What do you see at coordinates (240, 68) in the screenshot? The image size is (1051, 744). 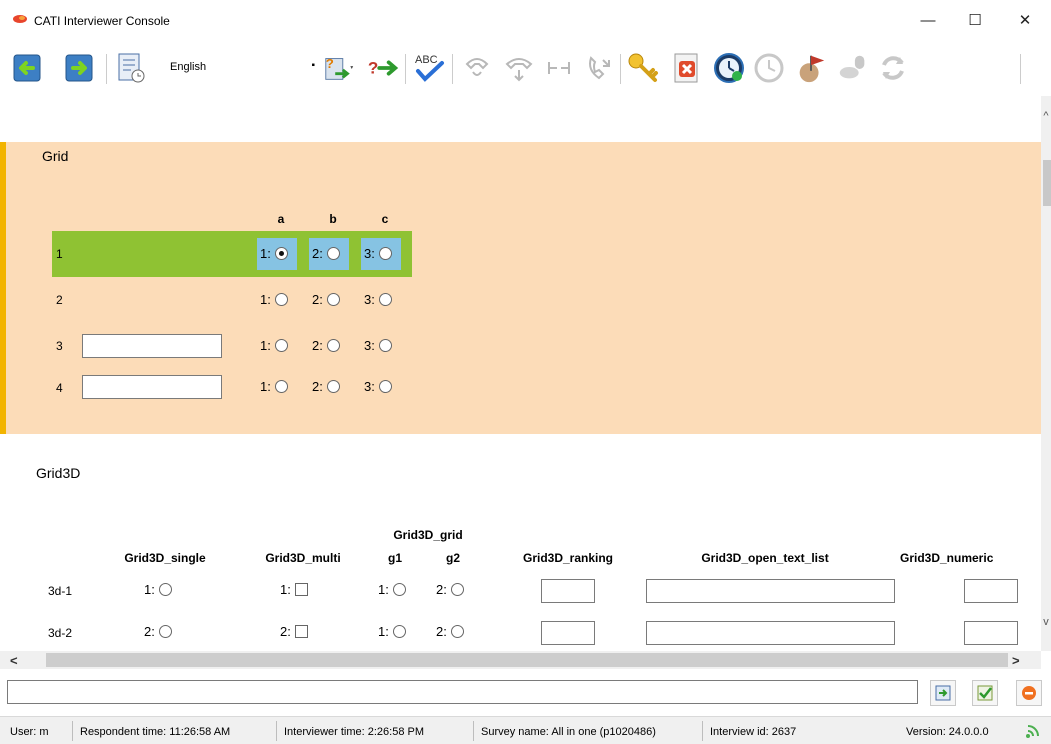 I see `language-select: English ▪` at bounding box center [240, 68].